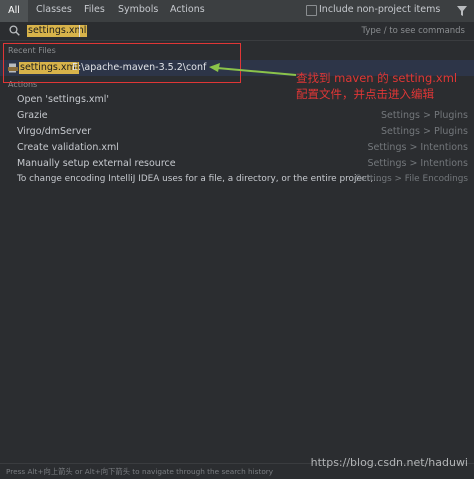 Image resolution: width=474 pixels, height=479 pixels. Describe the element at coordinates (68, 147) in the screenshot. I see `action-item-label: Create validation.xml` at that location.